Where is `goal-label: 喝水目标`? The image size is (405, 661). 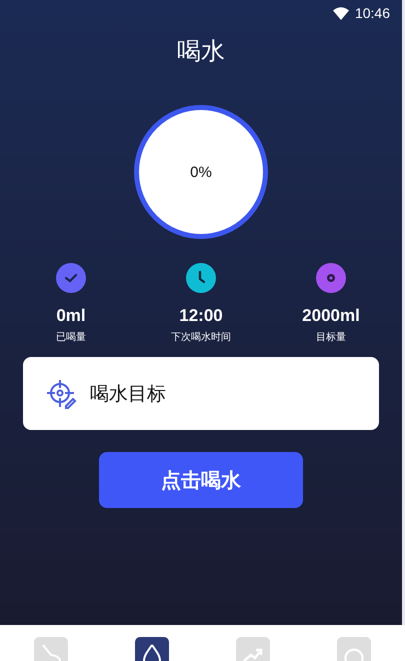 goal-label: 喝水目标 is located at coordinates (128, 394).